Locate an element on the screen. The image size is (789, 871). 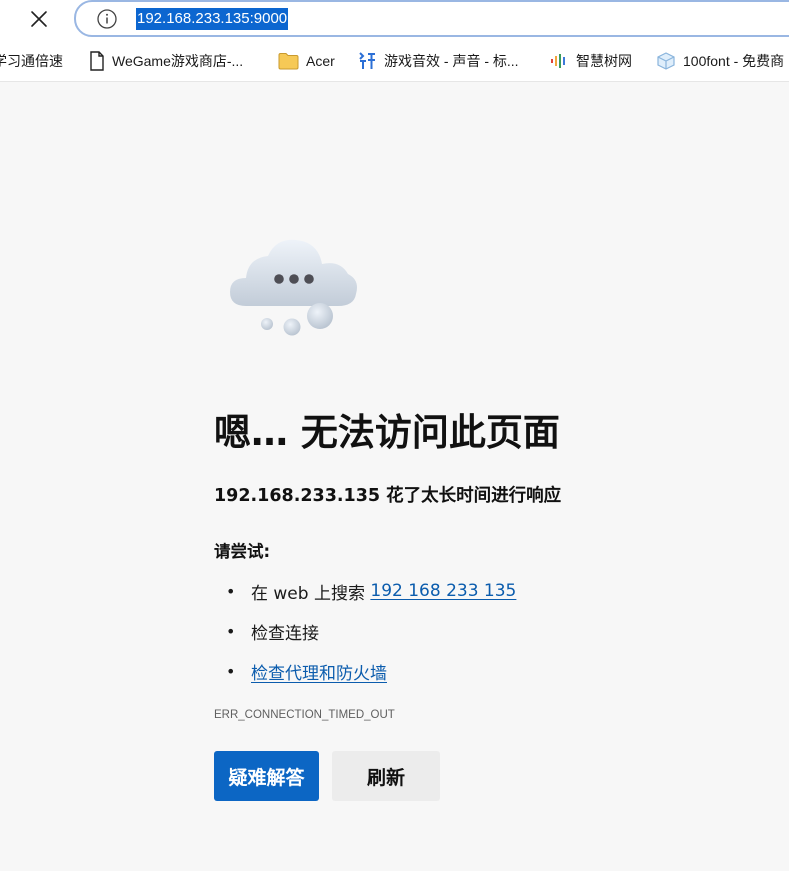
suggestion-check-proxy: • 检查代理和防火墙 is located at coordinates (306, 671).